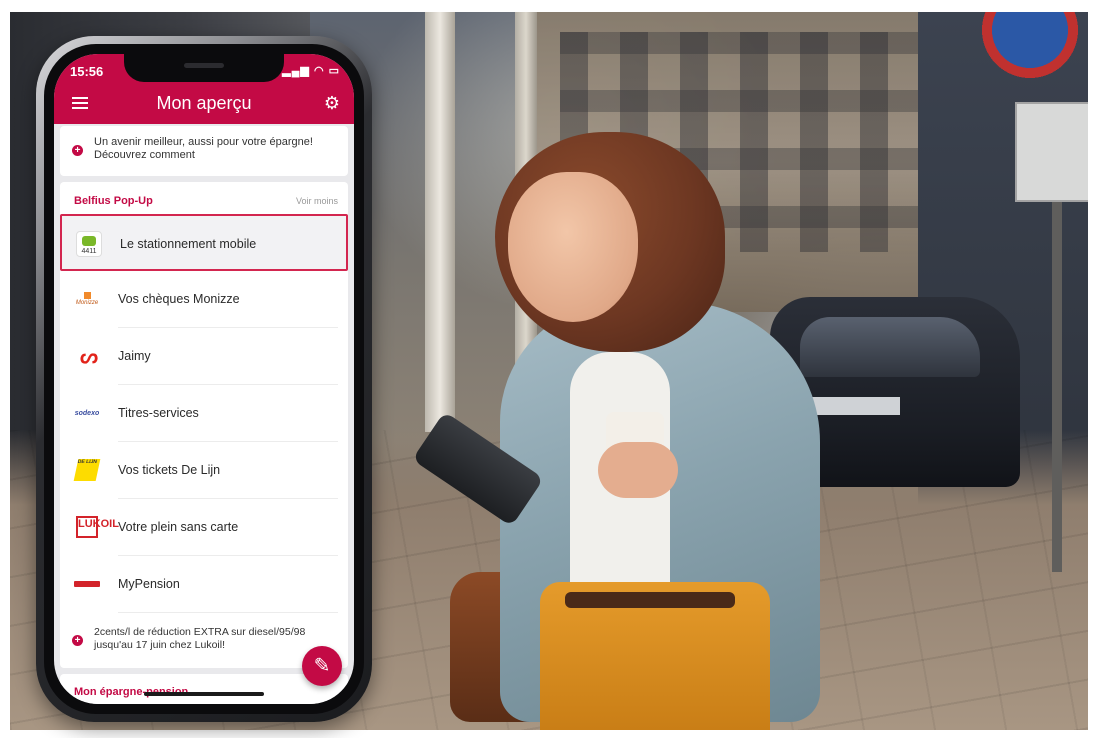 The image size is (1098, 738). I want to click on see-less-link: Voir moins, so click(317, 201).